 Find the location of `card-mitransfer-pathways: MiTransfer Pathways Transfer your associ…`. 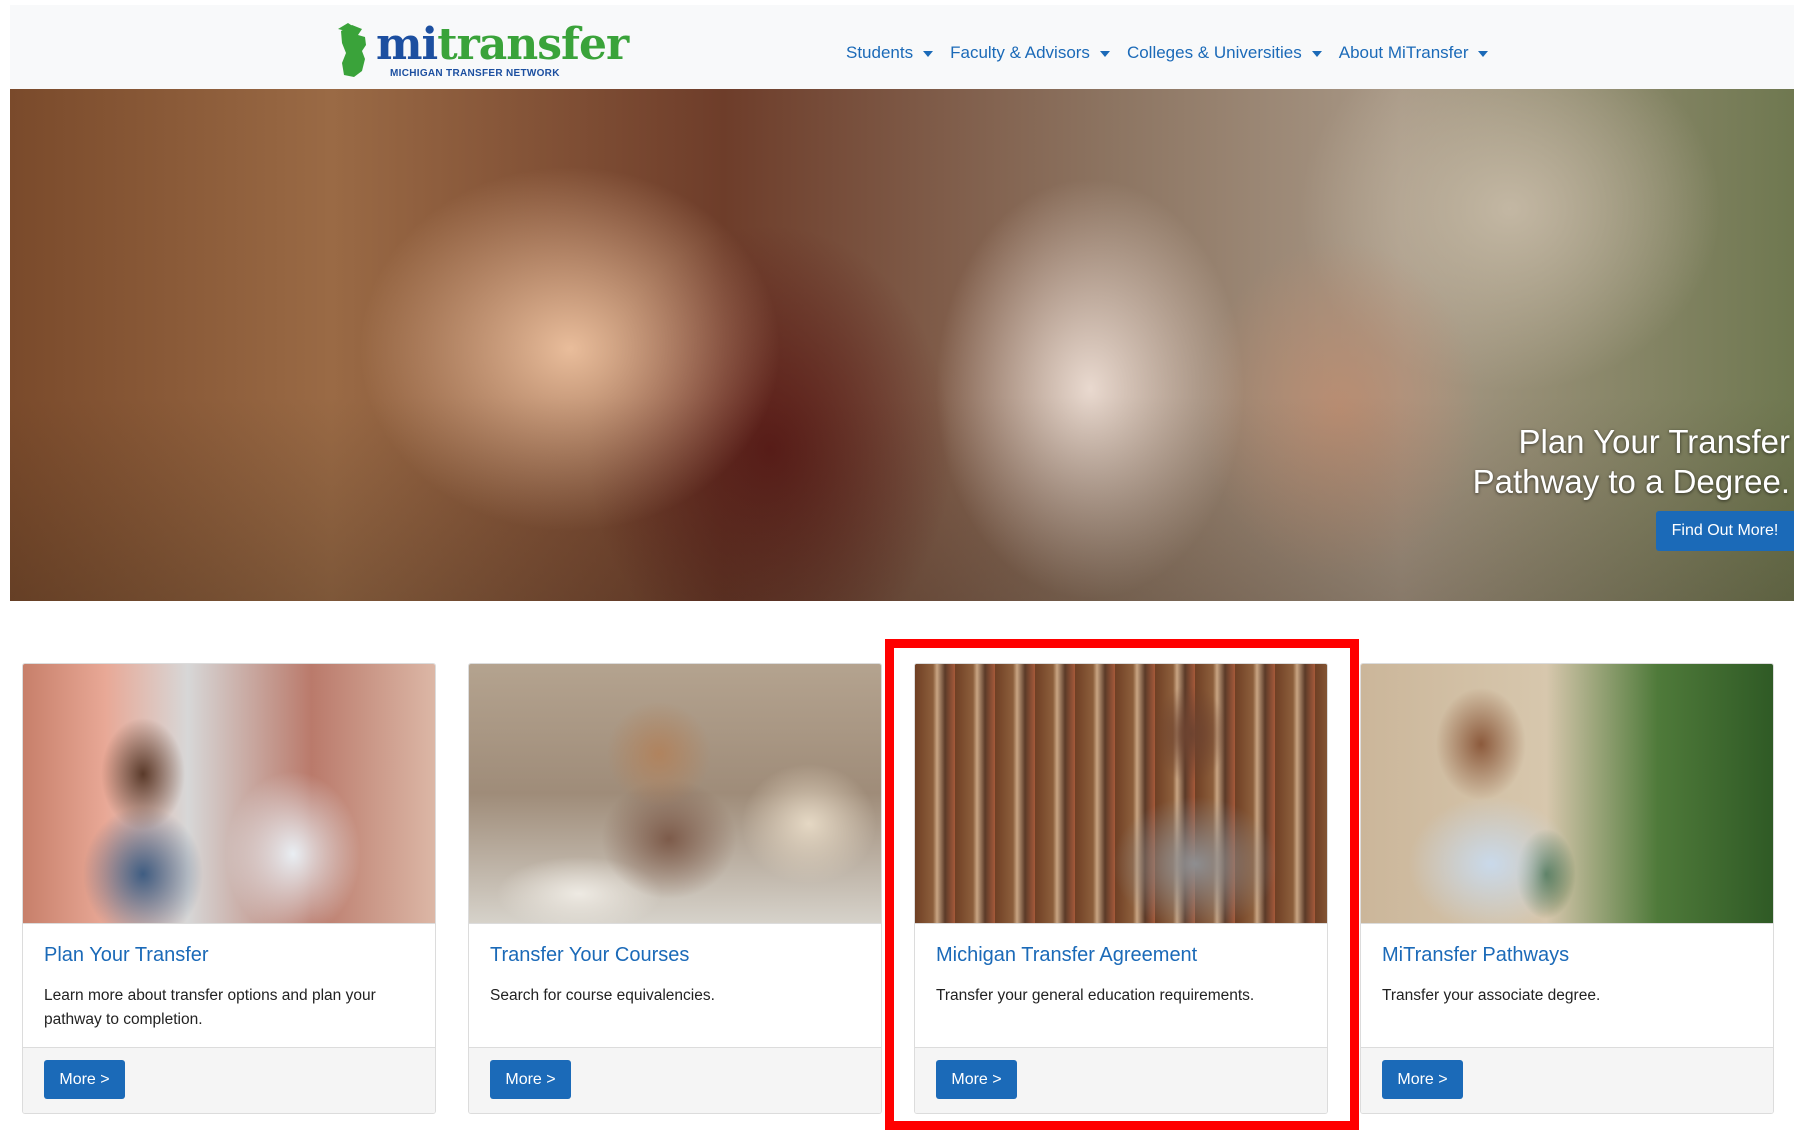

card-mitransfer-pathways: MiTransfer Pathways Transfer your associ… is located at coordinates (1567, 888).